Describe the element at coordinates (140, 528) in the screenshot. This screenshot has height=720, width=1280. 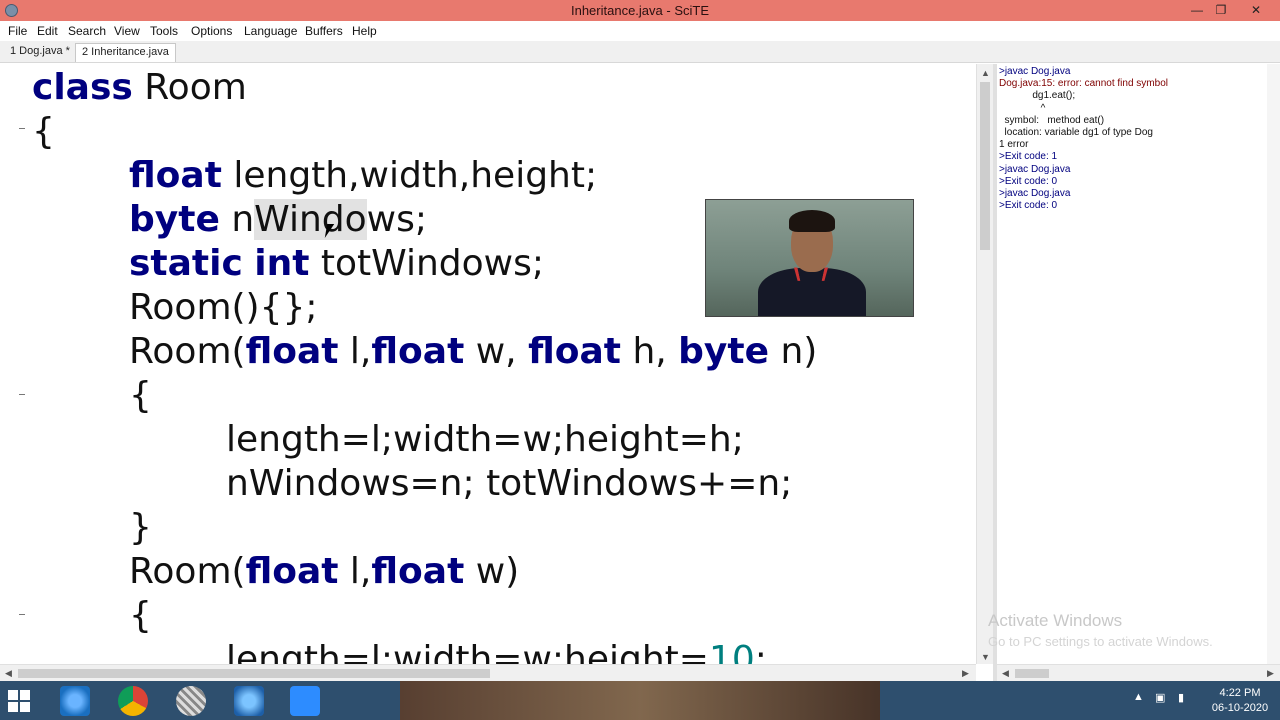
I see `code-line: }` at that location.